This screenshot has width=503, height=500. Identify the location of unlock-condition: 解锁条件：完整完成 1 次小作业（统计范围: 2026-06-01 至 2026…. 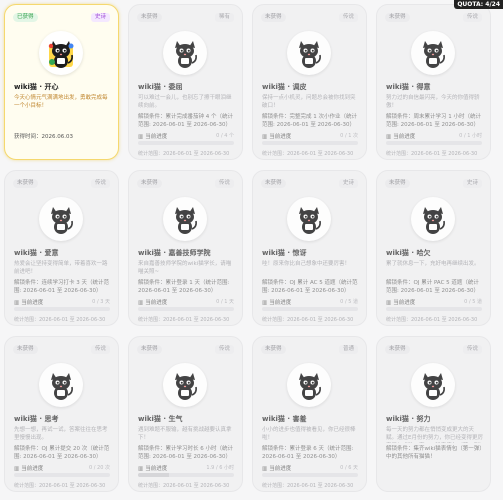
(309, 121).